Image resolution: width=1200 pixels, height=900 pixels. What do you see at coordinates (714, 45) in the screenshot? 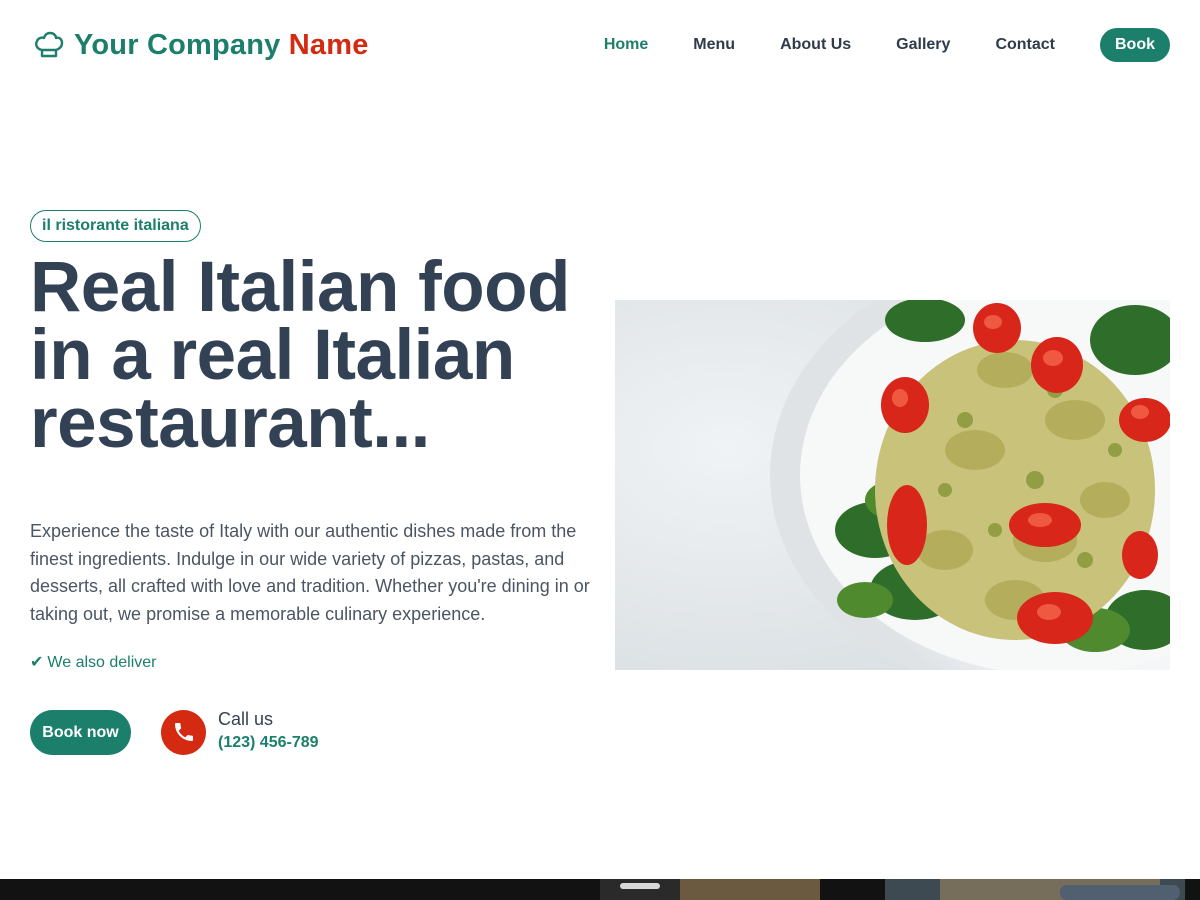
I see `nav-menu: Menu` at bounding box center [714, 45].